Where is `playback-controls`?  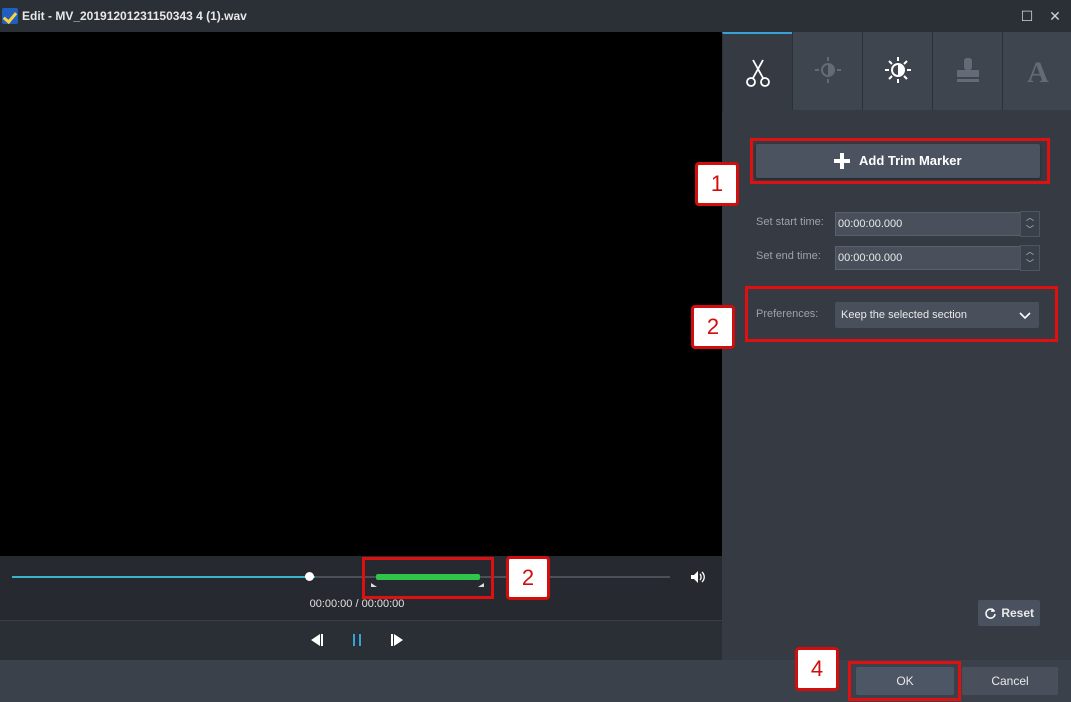
playback-controls is located at coordinates (361, 640).